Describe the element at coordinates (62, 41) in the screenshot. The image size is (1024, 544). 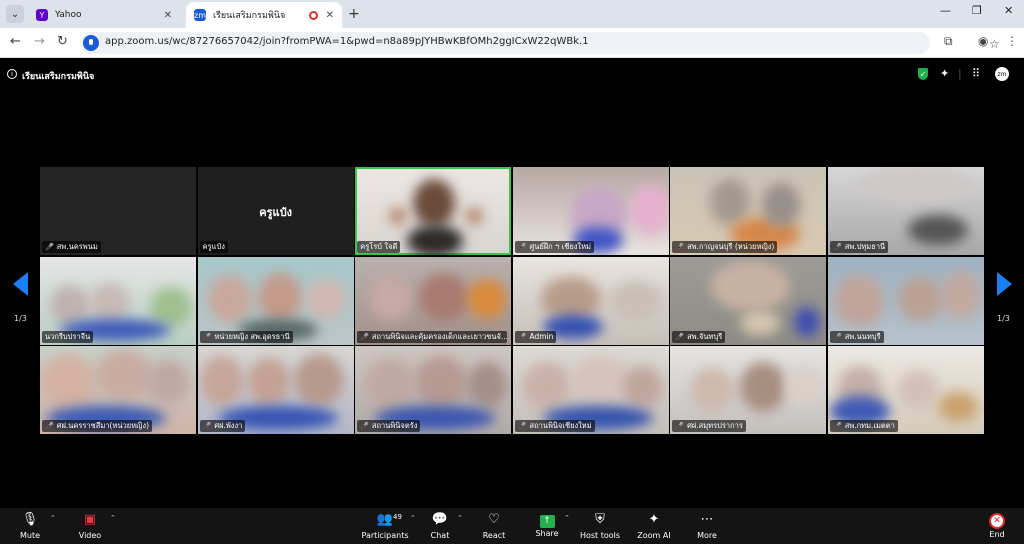
I see `reload-icon: ↻` at that location.